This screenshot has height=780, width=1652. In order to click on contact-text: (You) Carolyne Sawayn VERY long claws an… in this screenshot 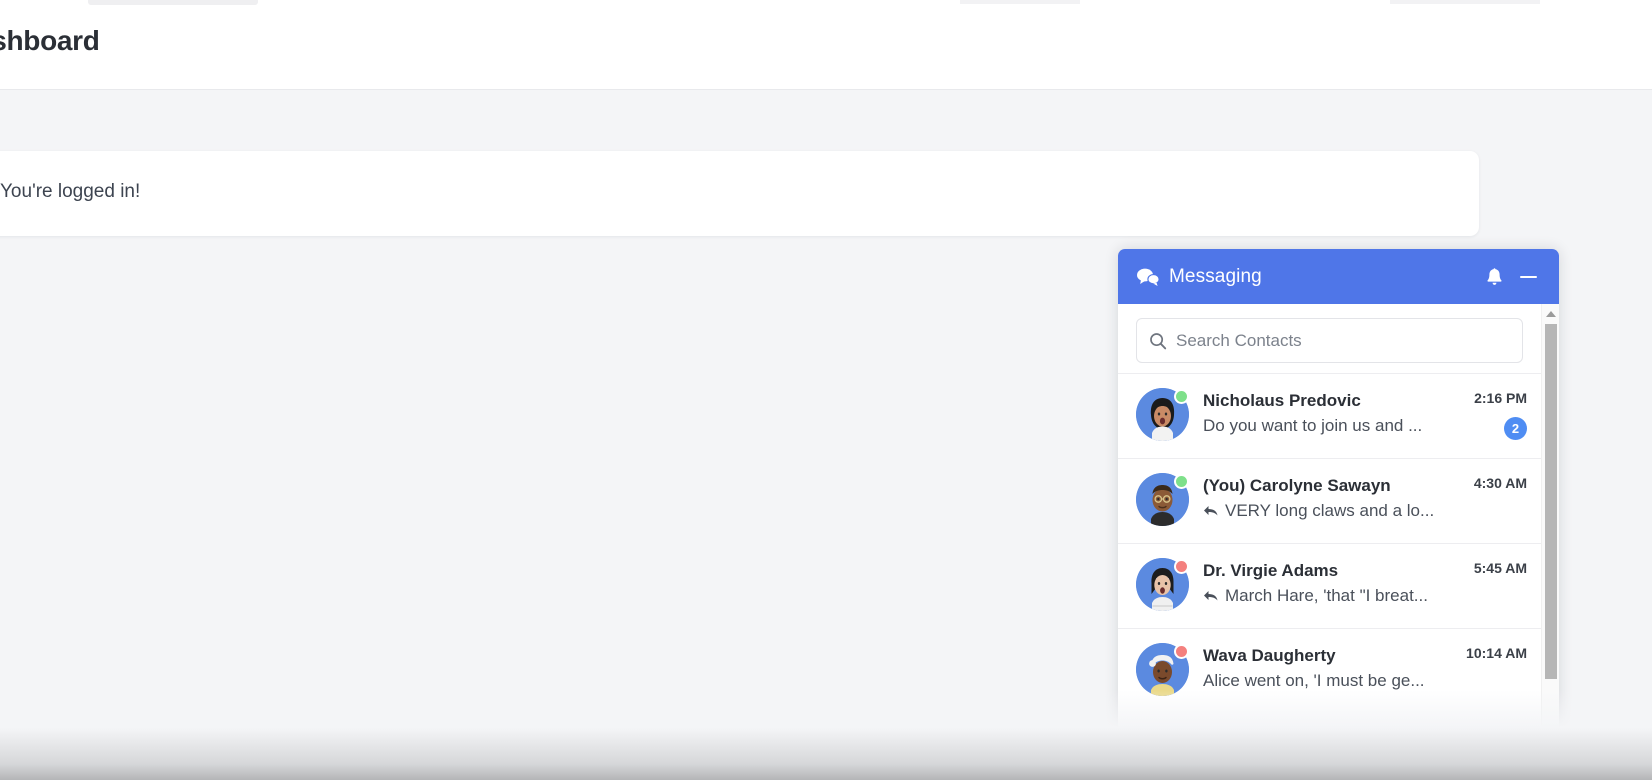, I will do `click(1320, 498)`.